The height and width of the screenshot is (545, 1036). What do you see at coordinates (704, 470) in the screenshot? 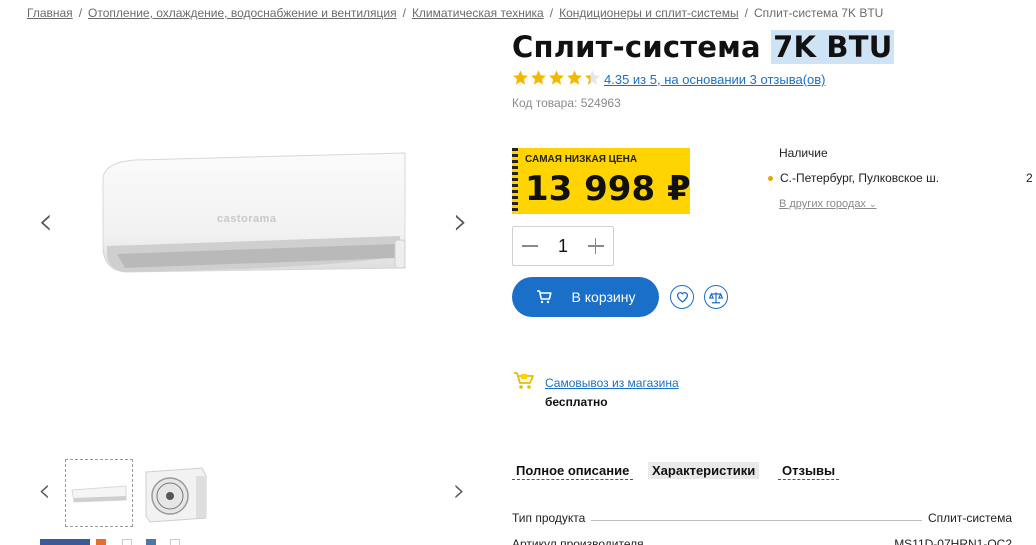
I see `tab-characteristics: Характеристики` at bounding box center [704, 470].